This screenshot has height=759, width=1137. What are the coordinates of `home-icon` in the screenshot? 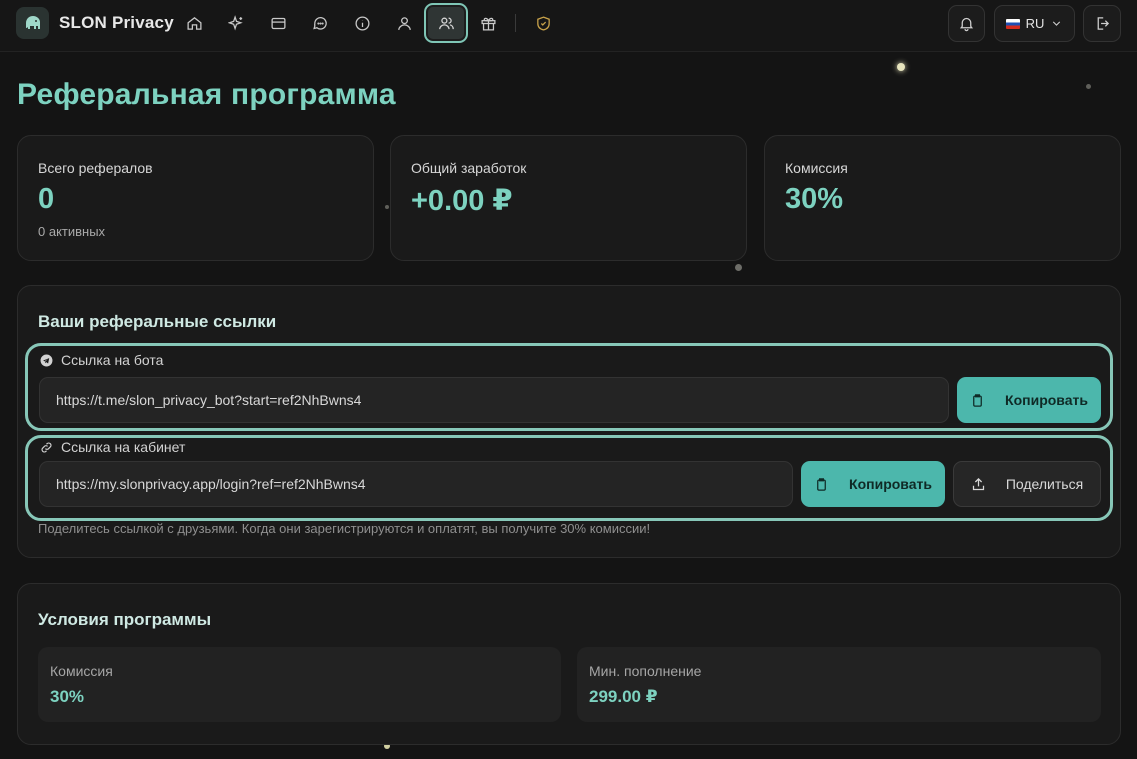 It's located at (194, 23).